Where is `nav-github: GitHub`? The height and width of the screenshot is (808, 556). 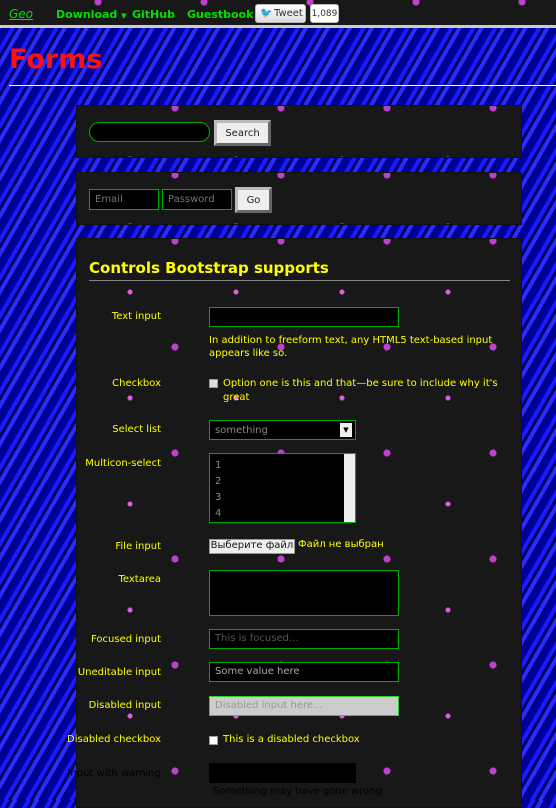 nav-github: GitHub is located at coordinates (153, 14).